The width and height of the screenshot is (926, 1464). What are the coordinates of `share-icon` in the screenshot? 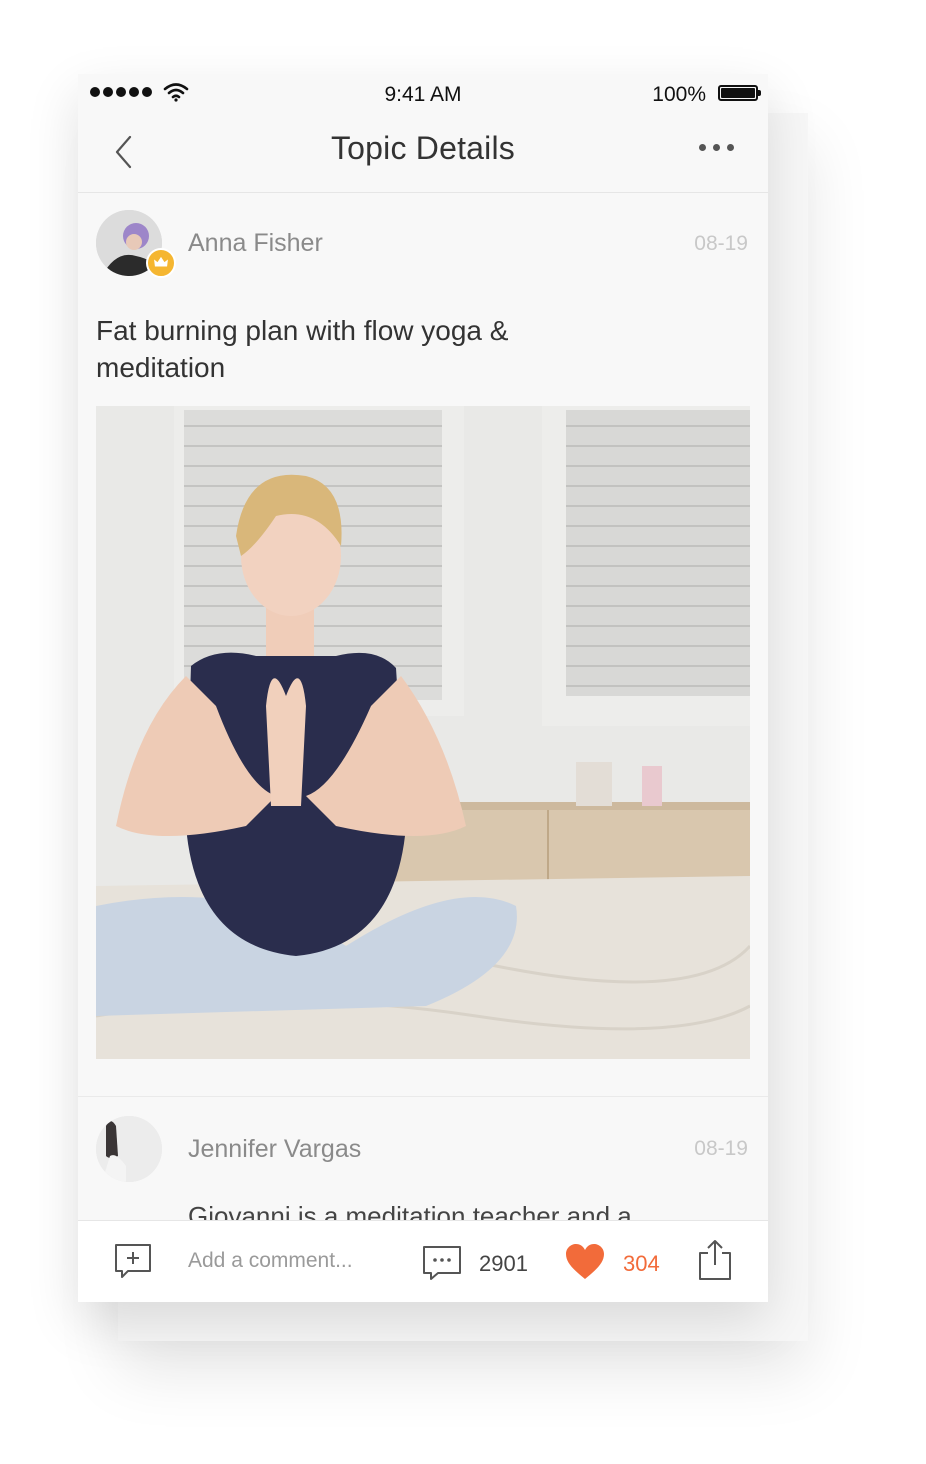 It's located at (715, 1260).